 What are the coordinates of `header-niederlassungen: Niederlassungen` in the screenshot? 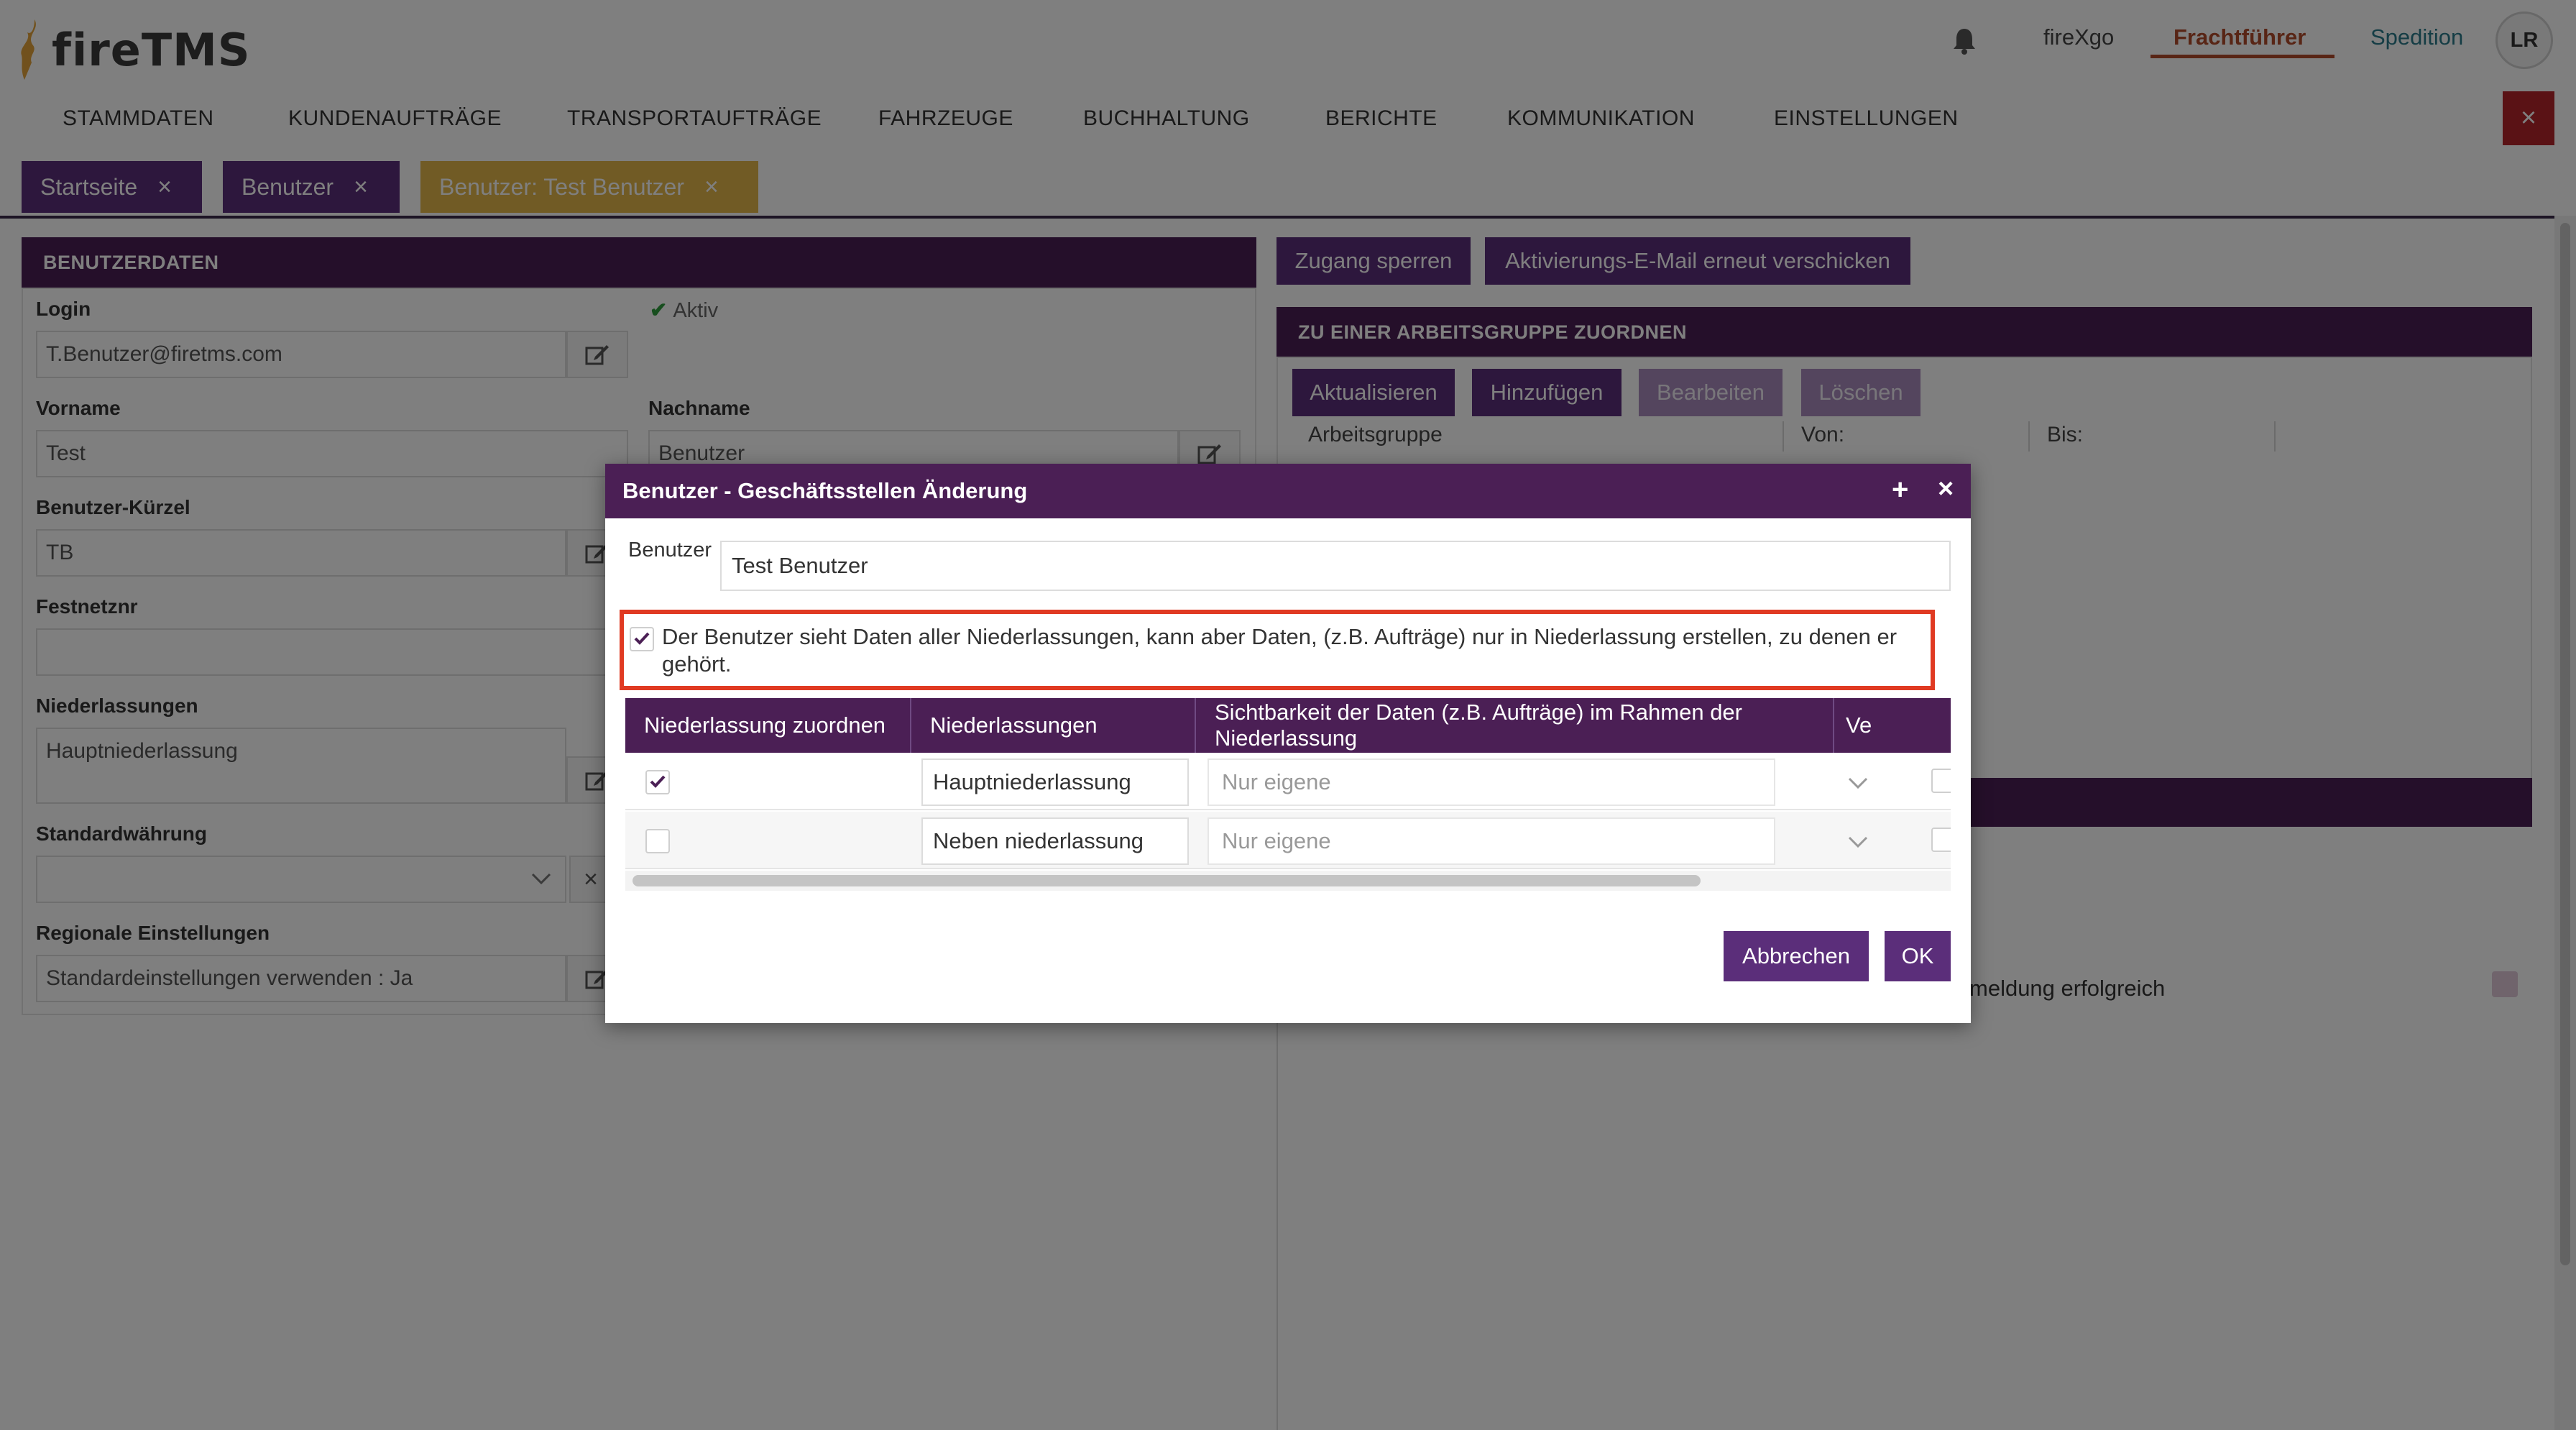 It's located at (1053, 725).